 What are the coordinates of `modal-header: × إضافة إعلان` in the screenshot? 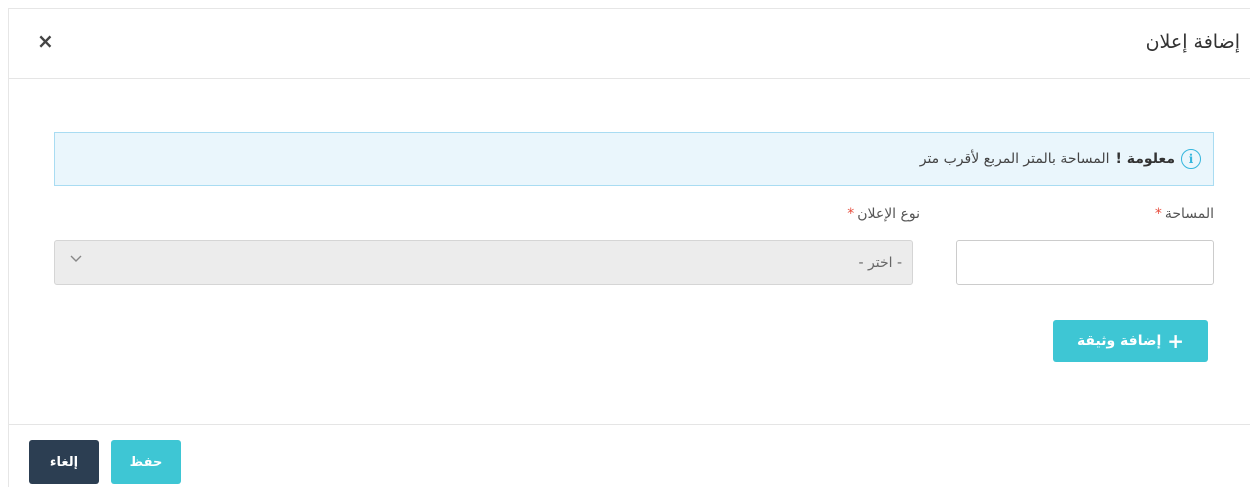 It's located at (629, 44).